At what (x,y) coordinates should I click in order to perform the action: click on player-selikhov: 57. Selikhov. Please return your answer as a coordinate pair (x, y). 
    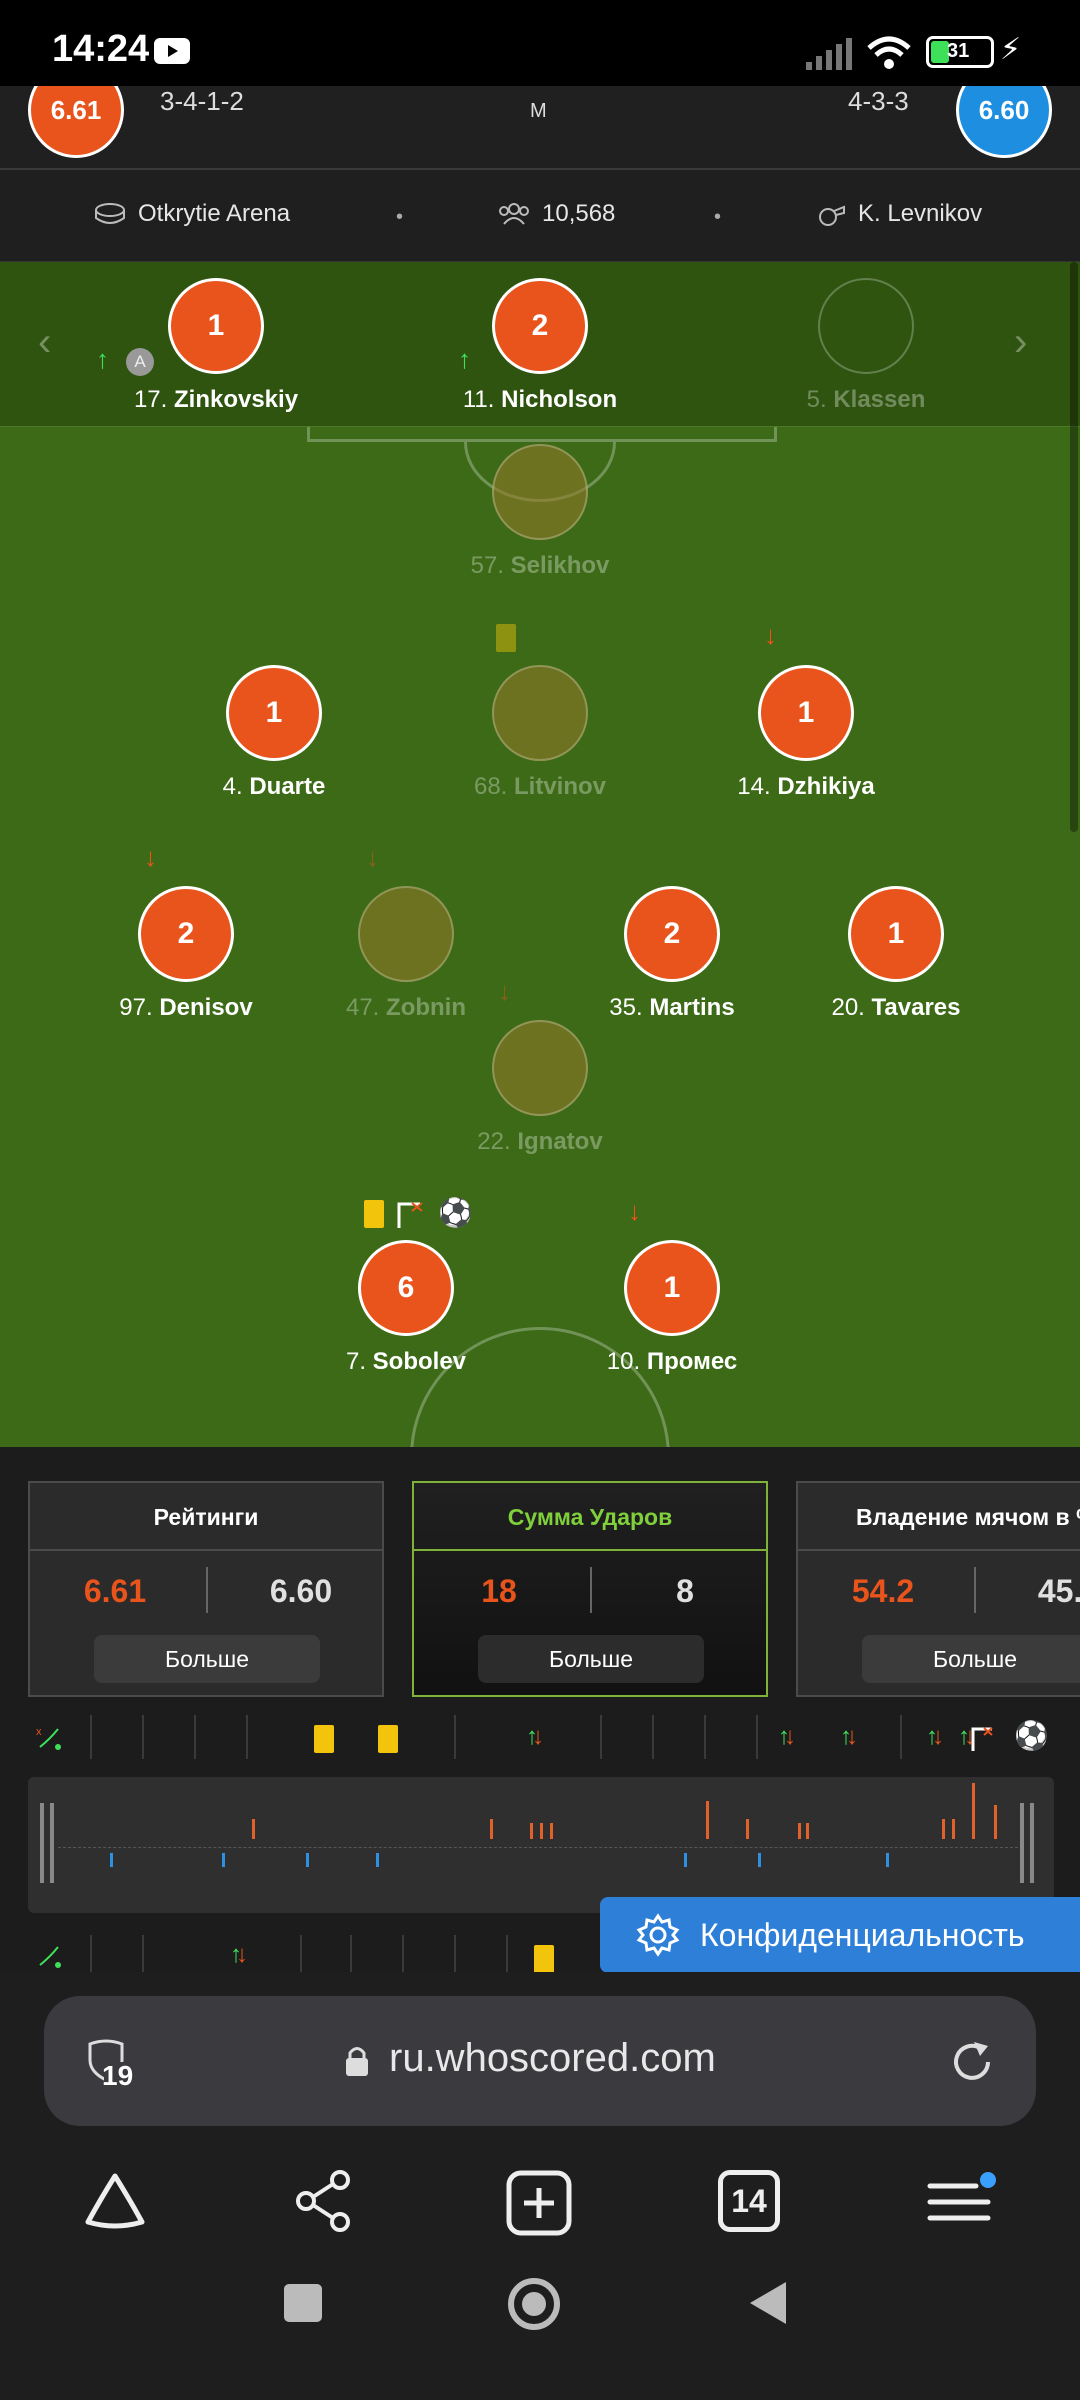
    Looking at the image, I should click on (540, 512).